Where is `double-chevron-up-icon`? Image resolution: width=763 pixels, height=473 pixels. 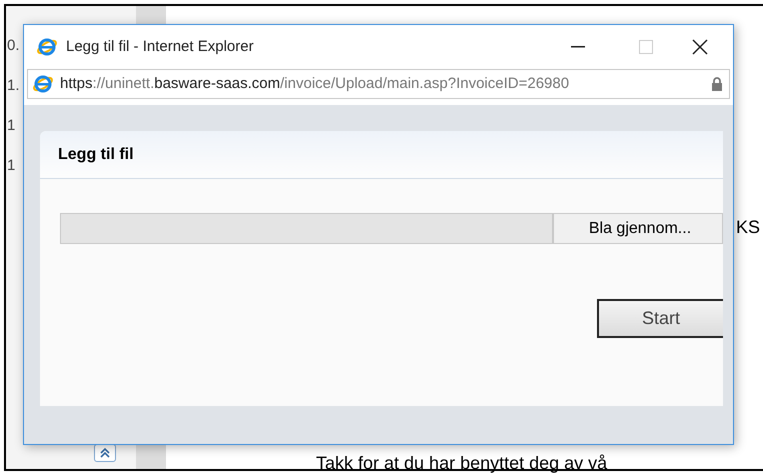 double-chevron-up-icon is located at coordinates (105, 453).